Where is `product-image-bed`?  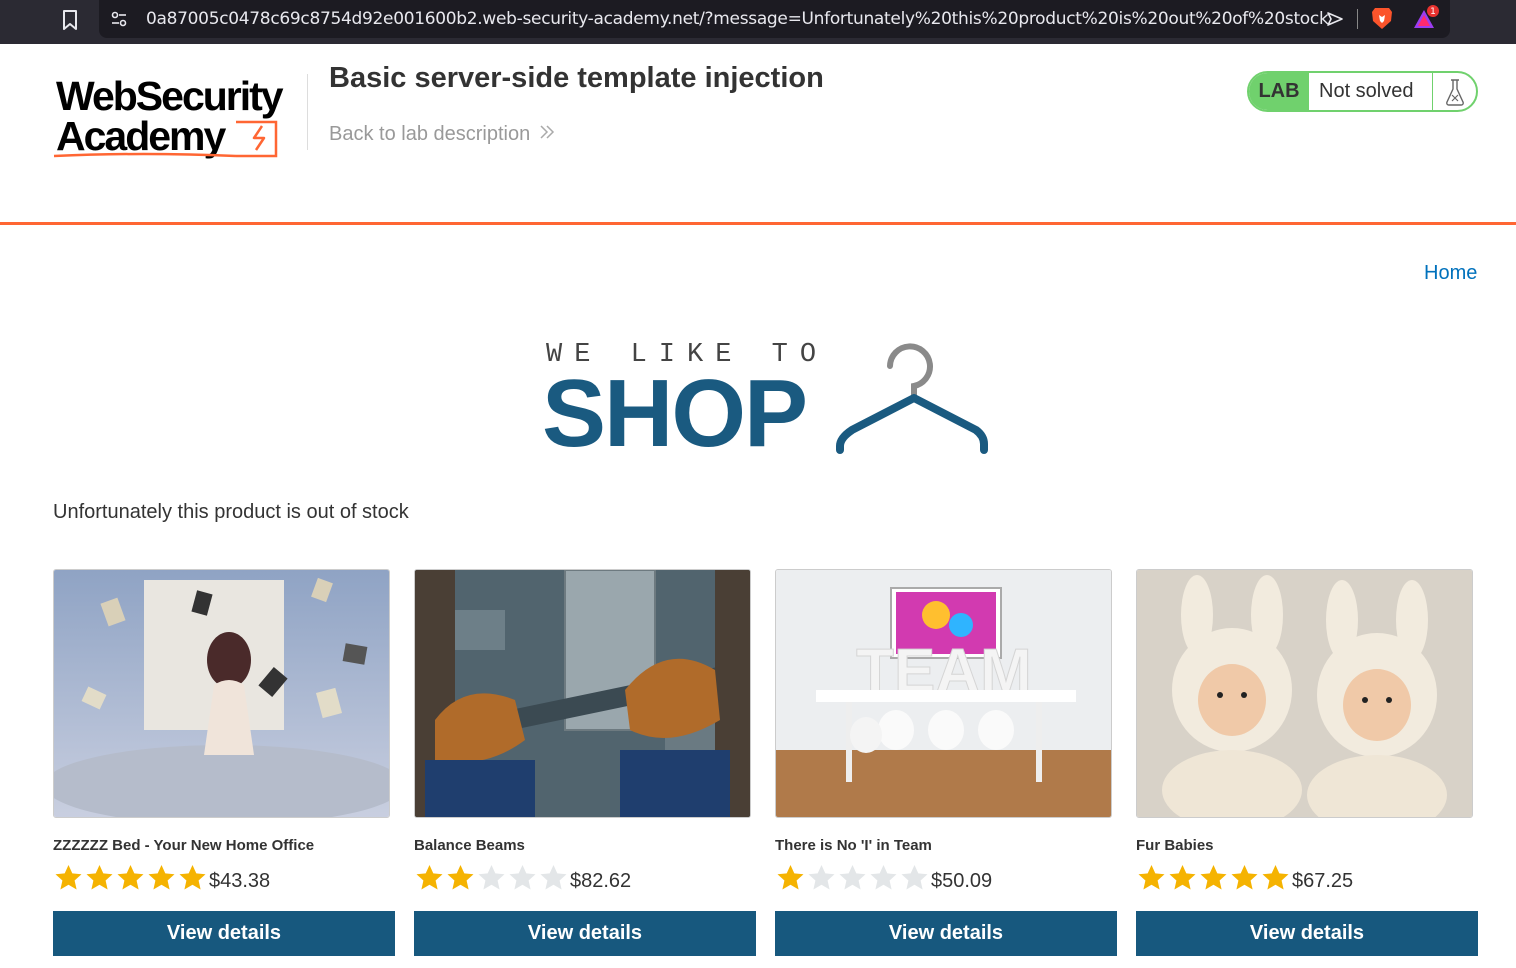 product-image-bed is located at coordinates (221, 693).